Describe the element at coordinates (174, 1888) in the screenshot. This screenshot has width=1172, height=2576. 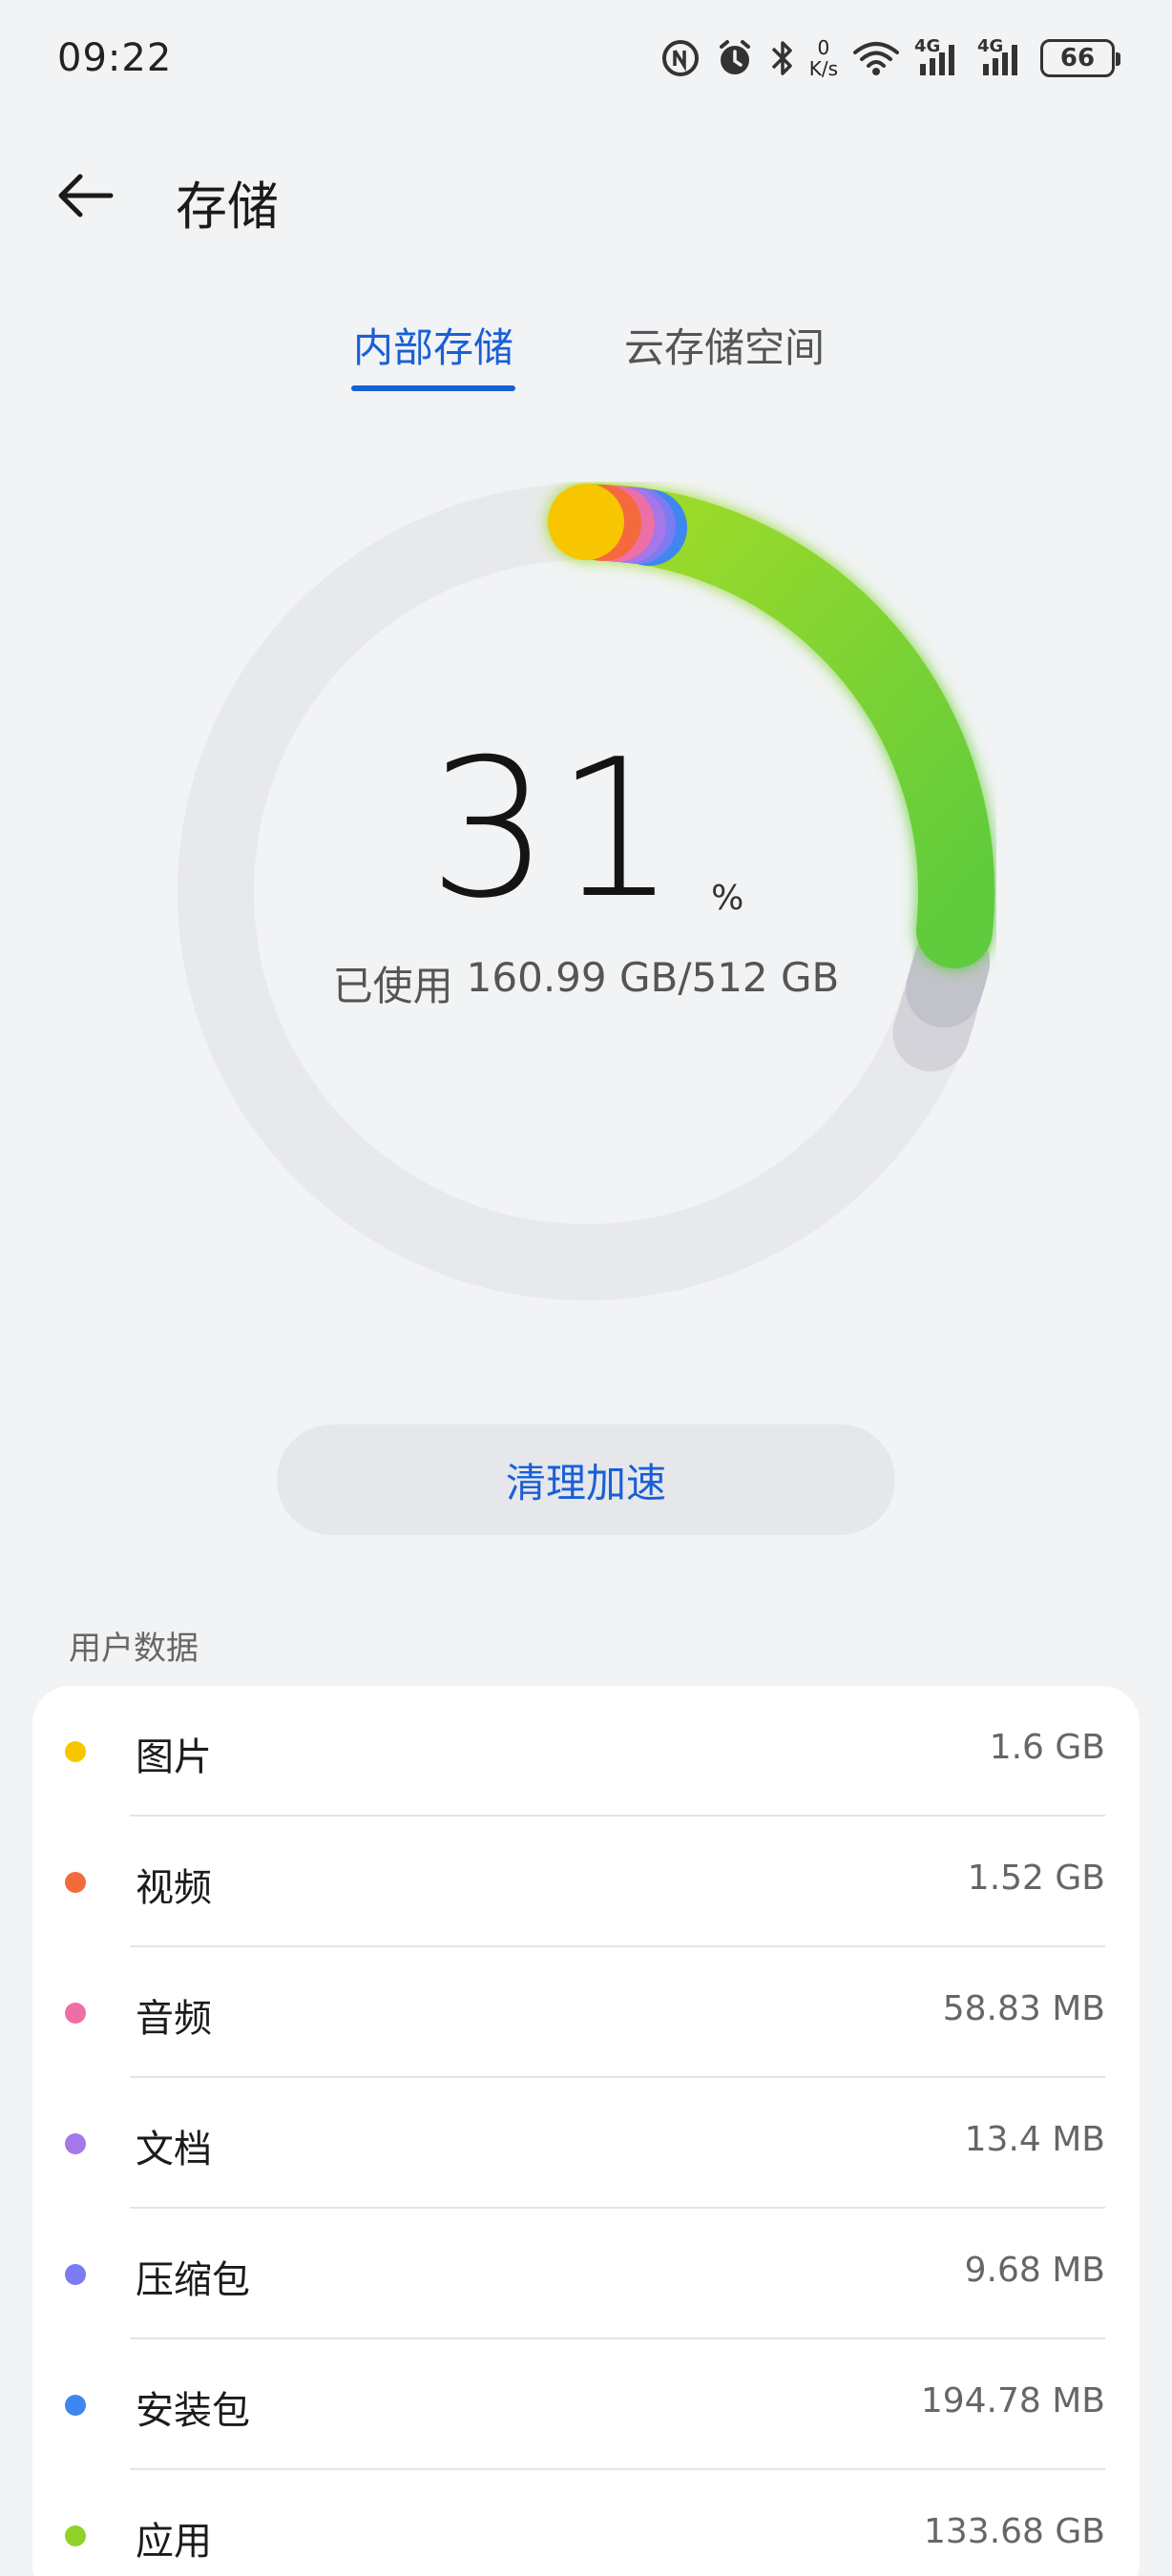
I see `item-label: 视频` at that location.